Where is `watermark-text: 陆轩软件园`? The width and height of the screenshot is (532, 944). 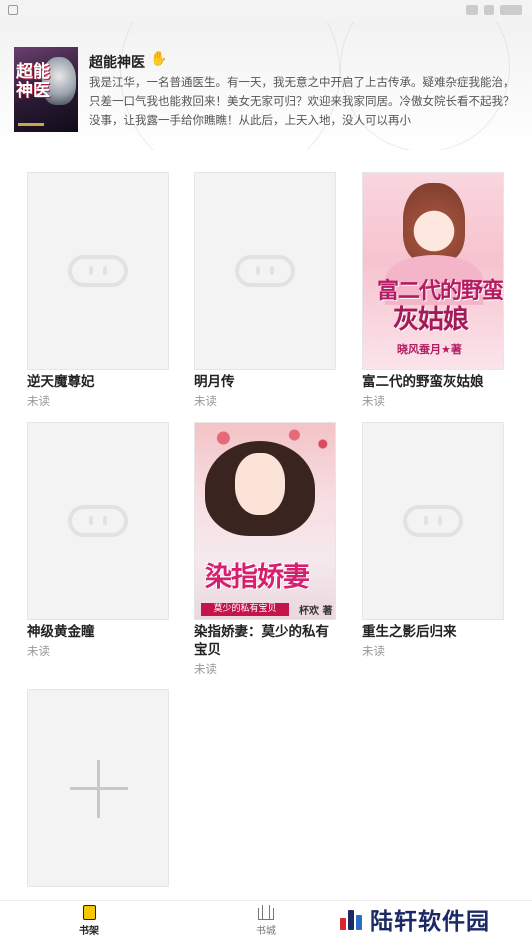
watermark-text: 陆轩软件园 is located at coordinates (430, 921).